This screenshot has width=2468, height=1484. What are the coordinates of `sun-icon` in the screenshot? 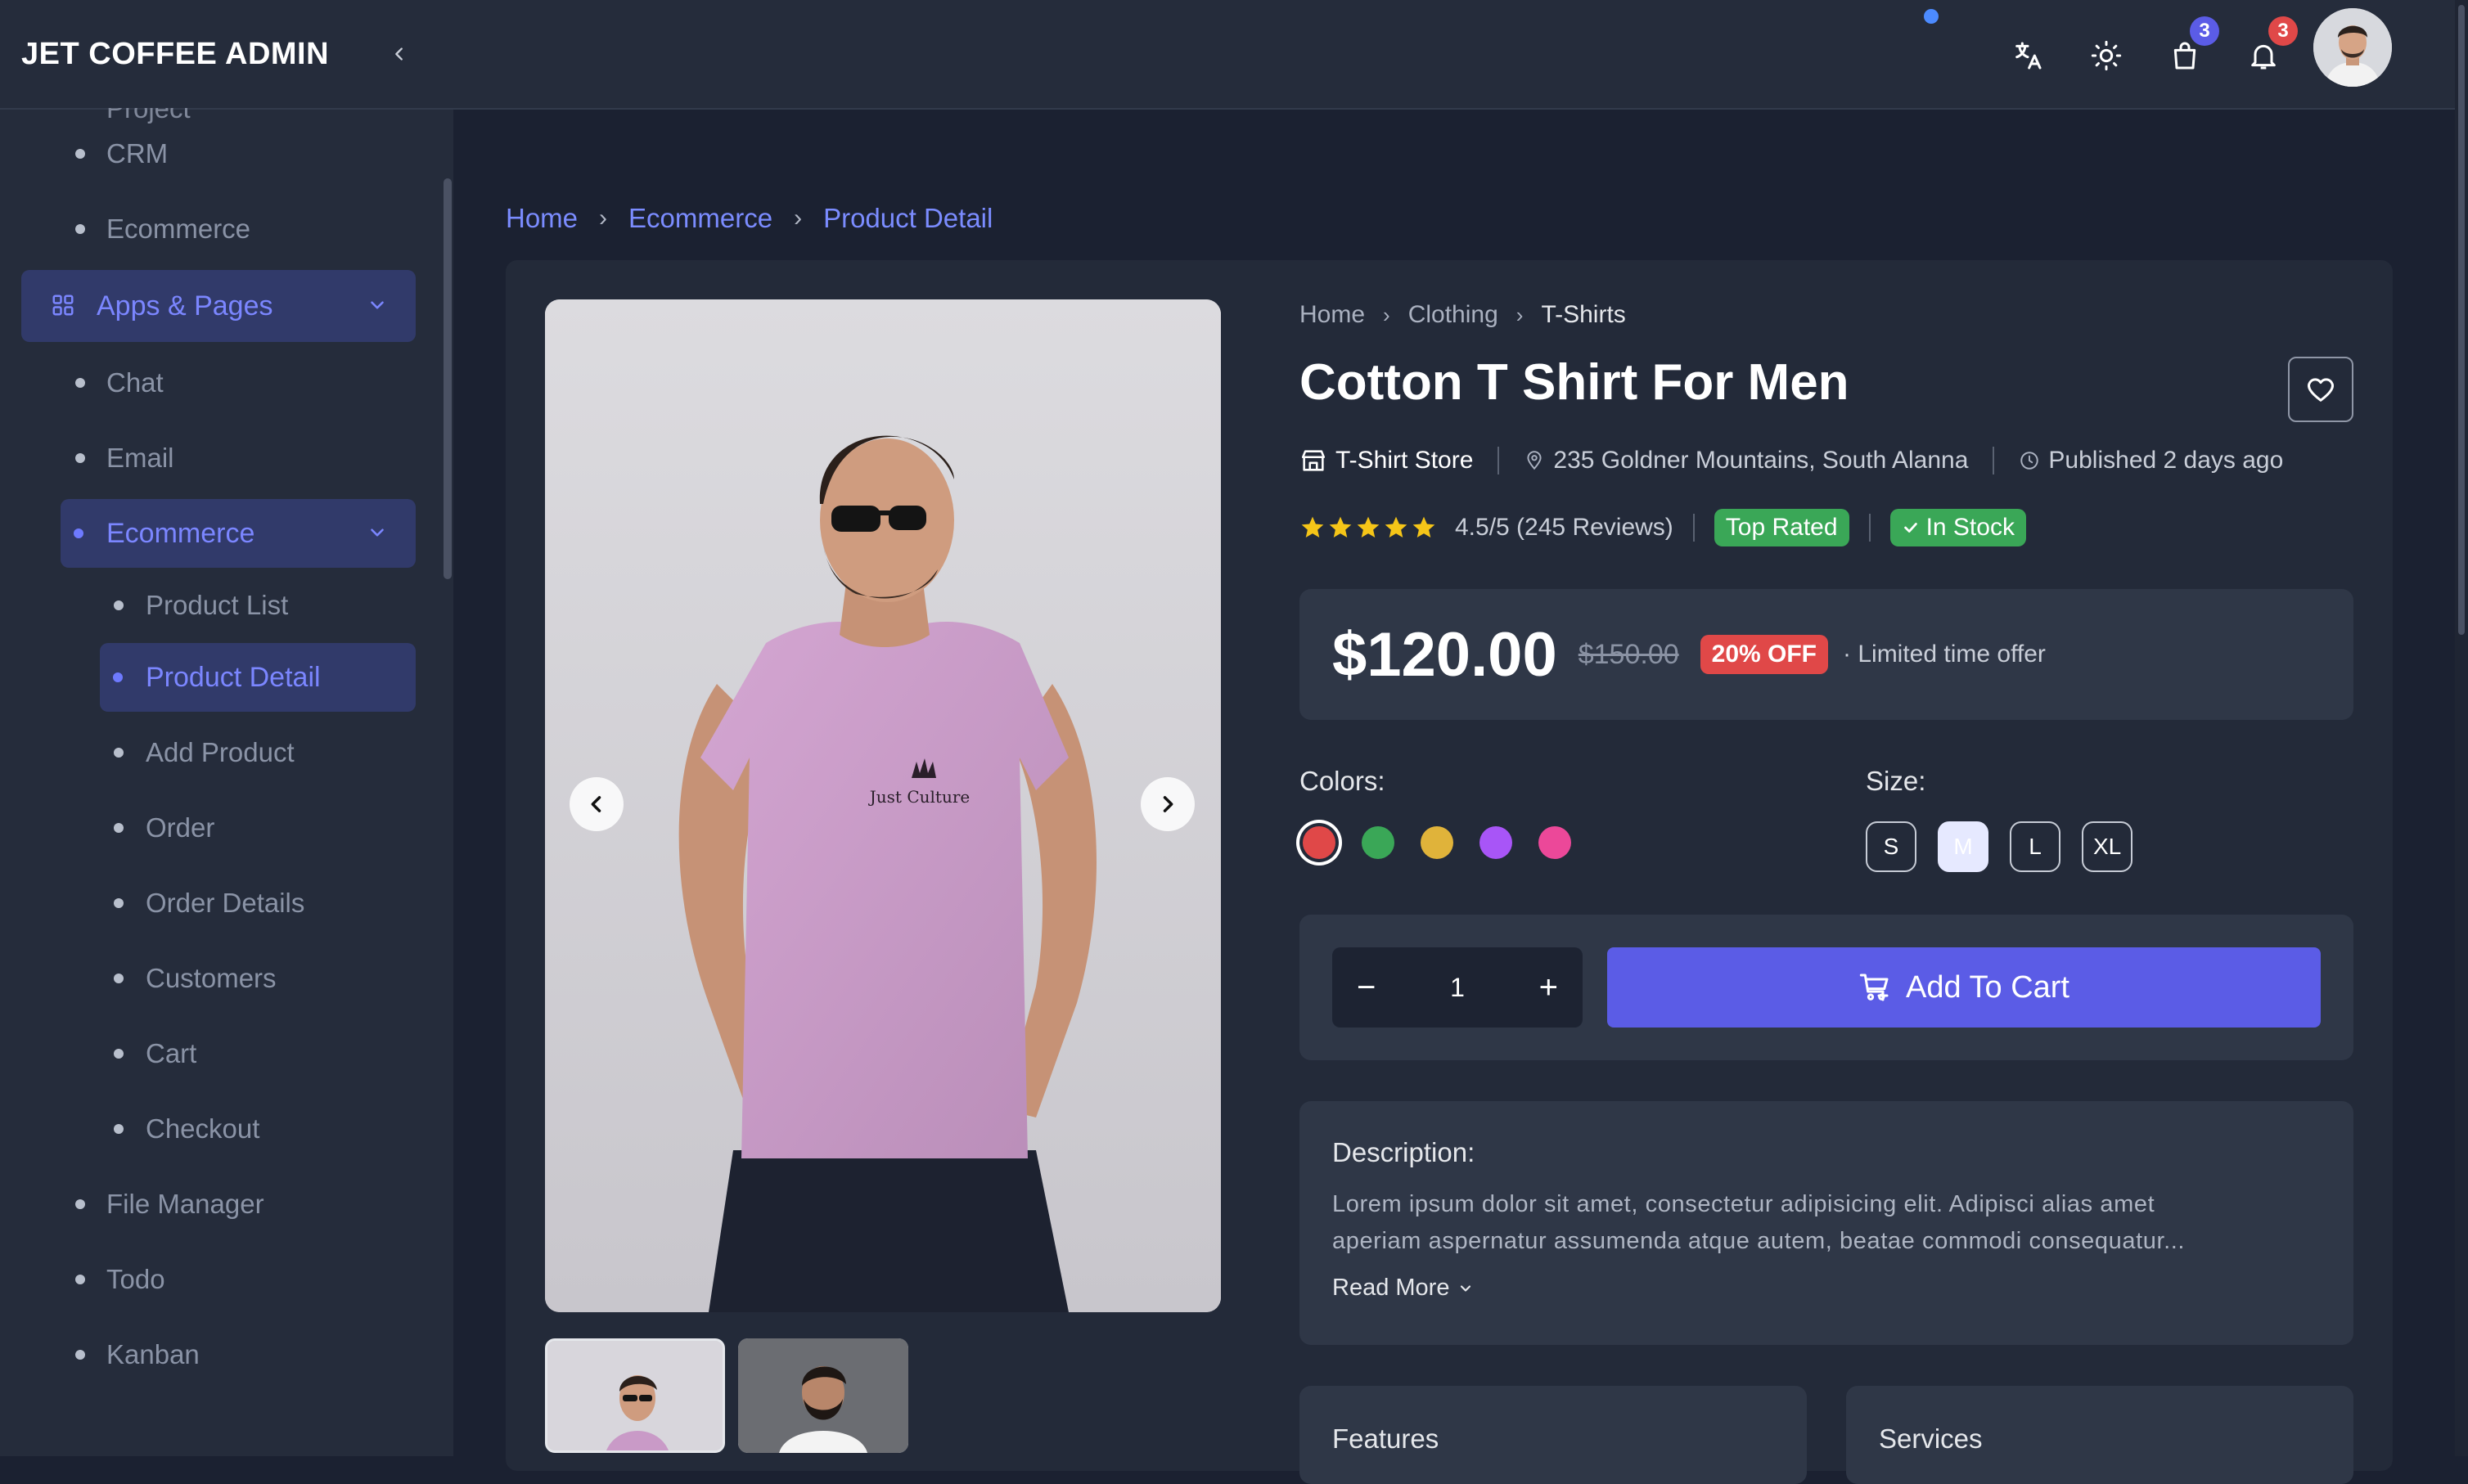 It's located at (2106, 55).